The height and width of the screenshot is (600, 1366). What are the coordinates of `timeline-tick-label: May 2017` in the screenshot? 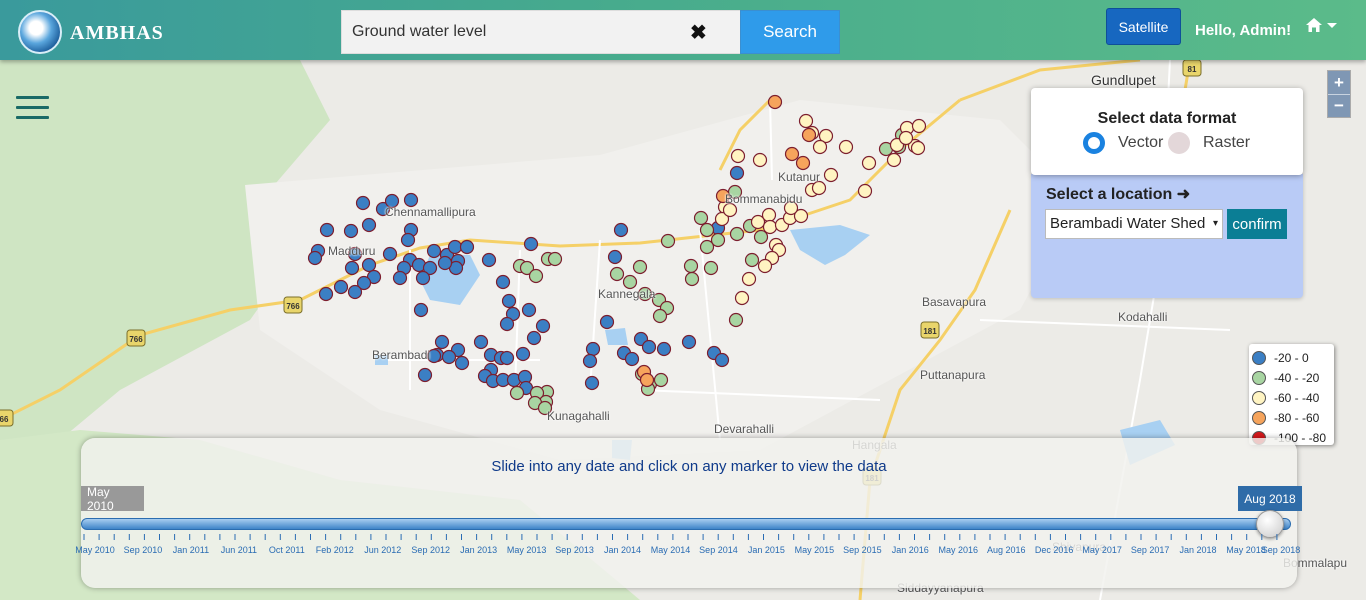 It's located at (1102, 550).